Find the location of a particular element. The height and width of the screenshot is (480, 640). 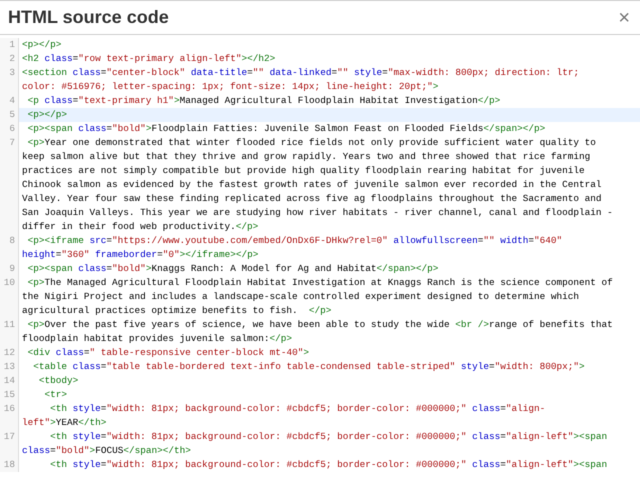

line-number: 18 is located at coordinates (9, 465).